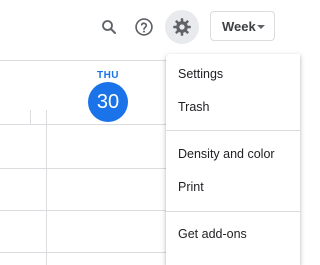  I want to click on view-selector-label: Week, so click(239, 26).